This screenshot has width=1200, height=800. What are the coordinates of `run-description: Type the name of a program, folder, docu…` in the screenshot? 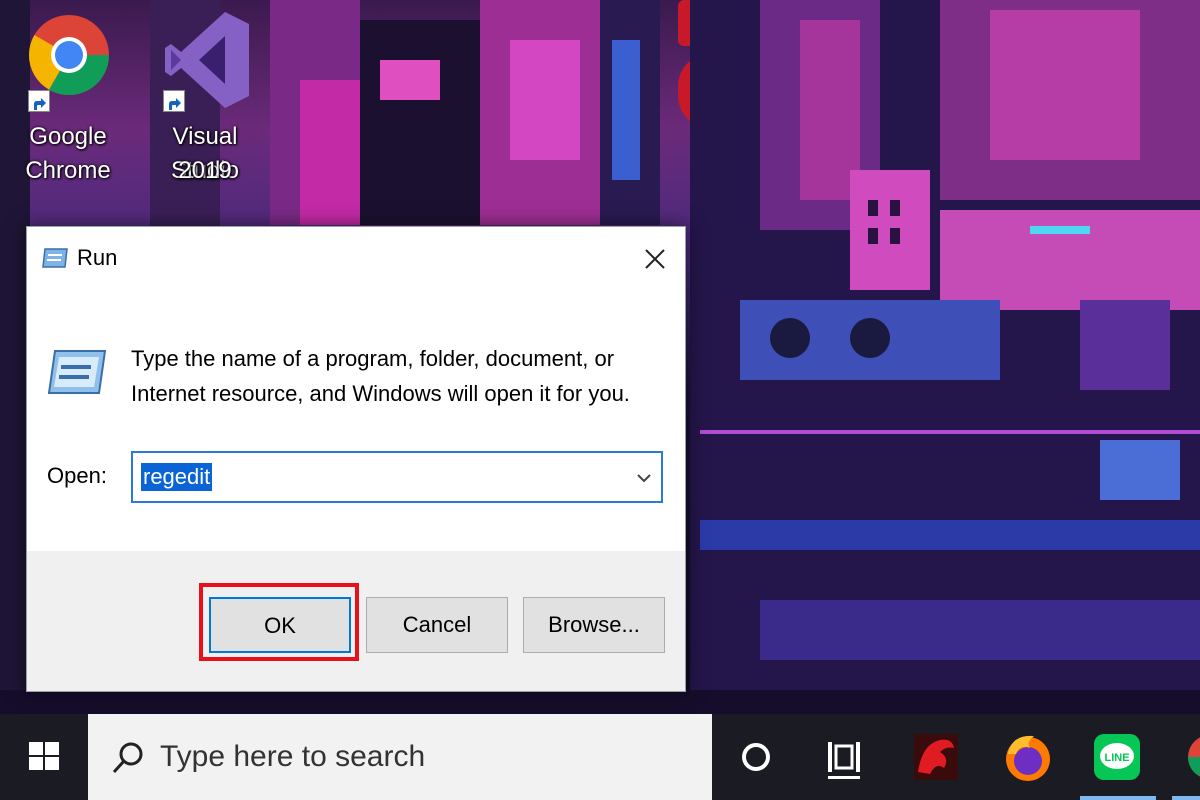 It's located at (380, 376).